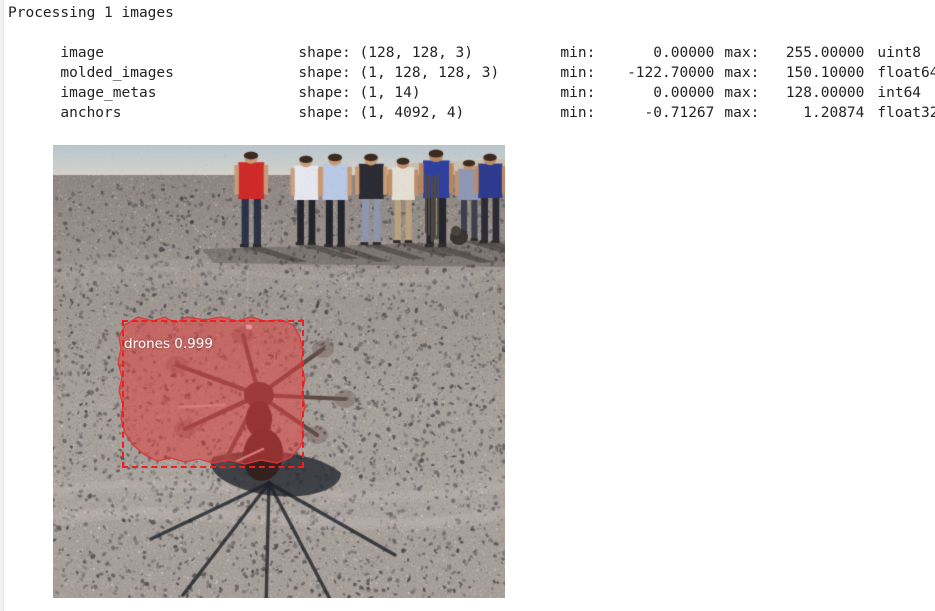 The image size is (935, 611). Describe the element at coordinates (679, 113) in the screenshot. I see `min-value: -0.71267` at that location.